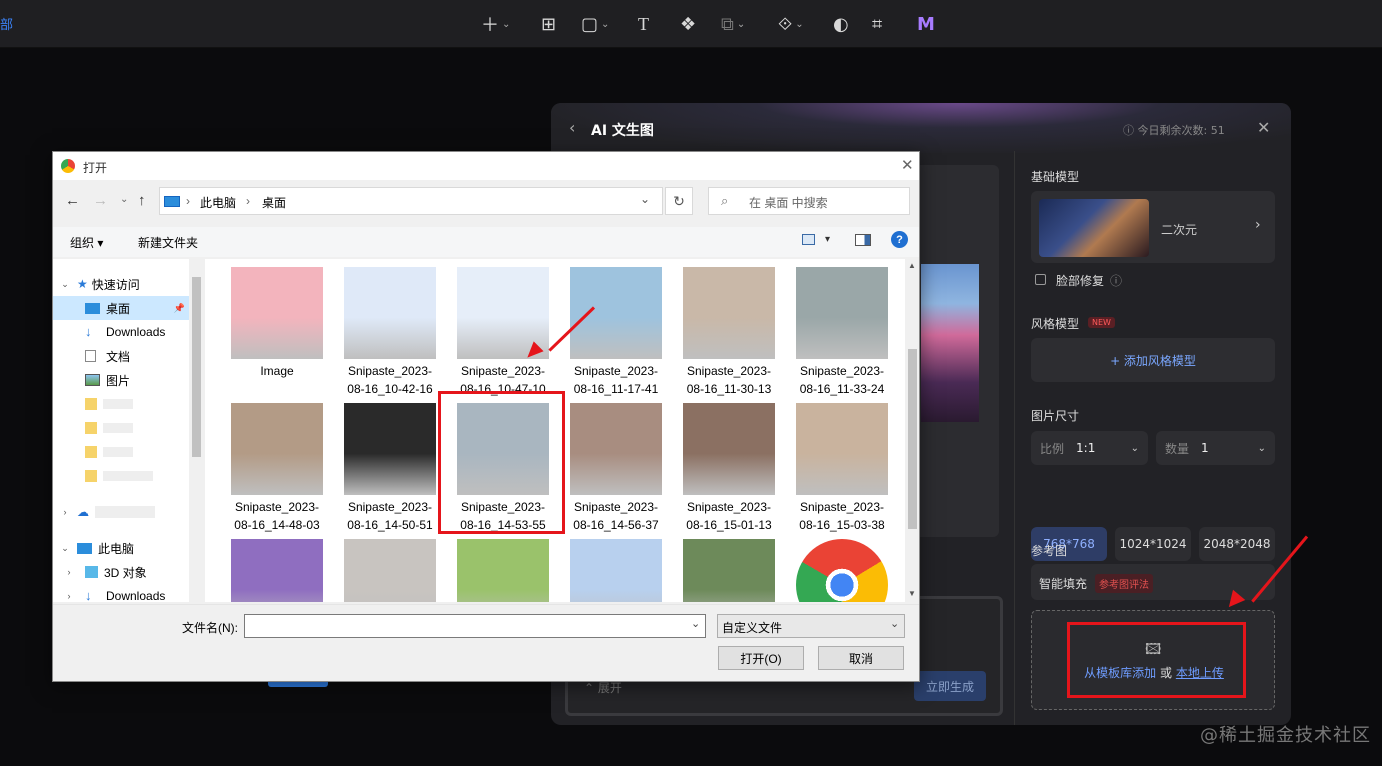 The image size is (1382, 766). What do you see at coordinates (1116, 280) in the screenshot?
I see `help-icon: ⓘ` at bounding box center [1116, 280].